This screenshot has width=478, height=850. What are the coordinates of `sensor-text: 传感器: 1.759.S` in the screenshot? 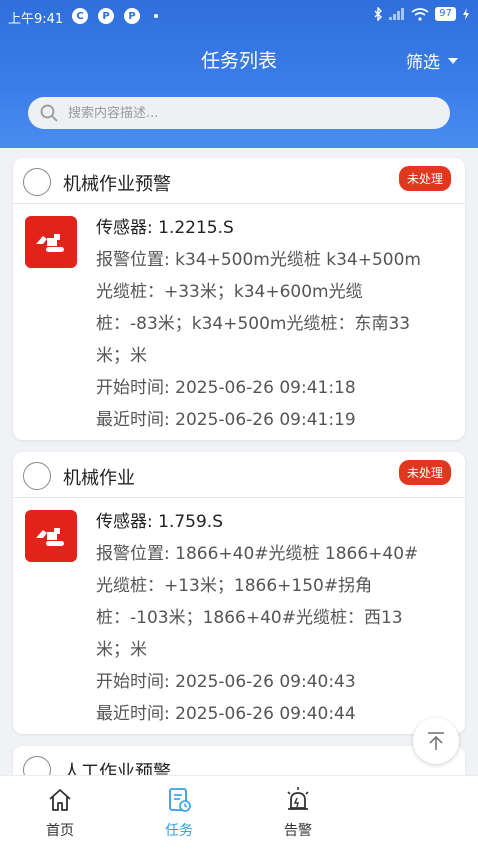 It's located at (159, 522).